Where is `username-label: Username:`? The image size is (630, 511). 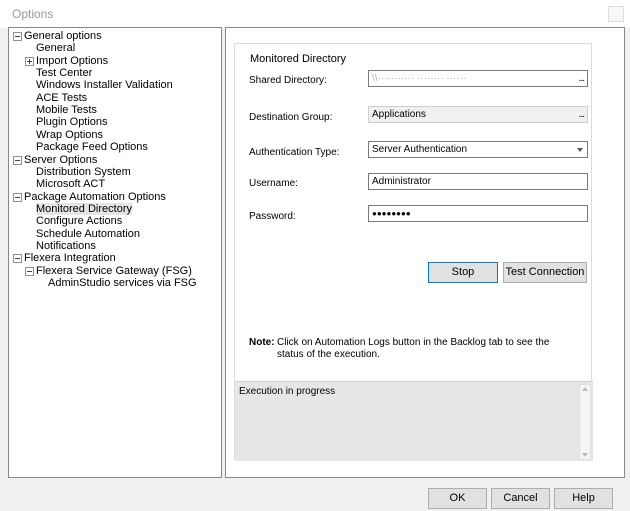
username-label: Username: is located at coordinates (273, 183).